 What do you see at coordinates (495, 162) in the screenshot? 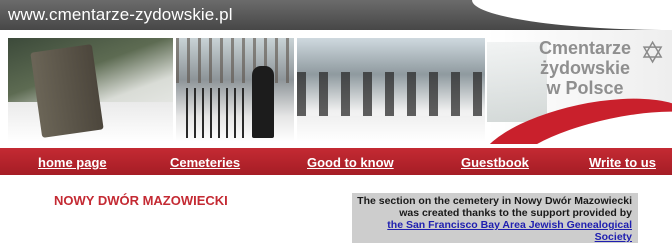
I see `nav-guestbook: Guestbook` at bounding box center [495, 162].